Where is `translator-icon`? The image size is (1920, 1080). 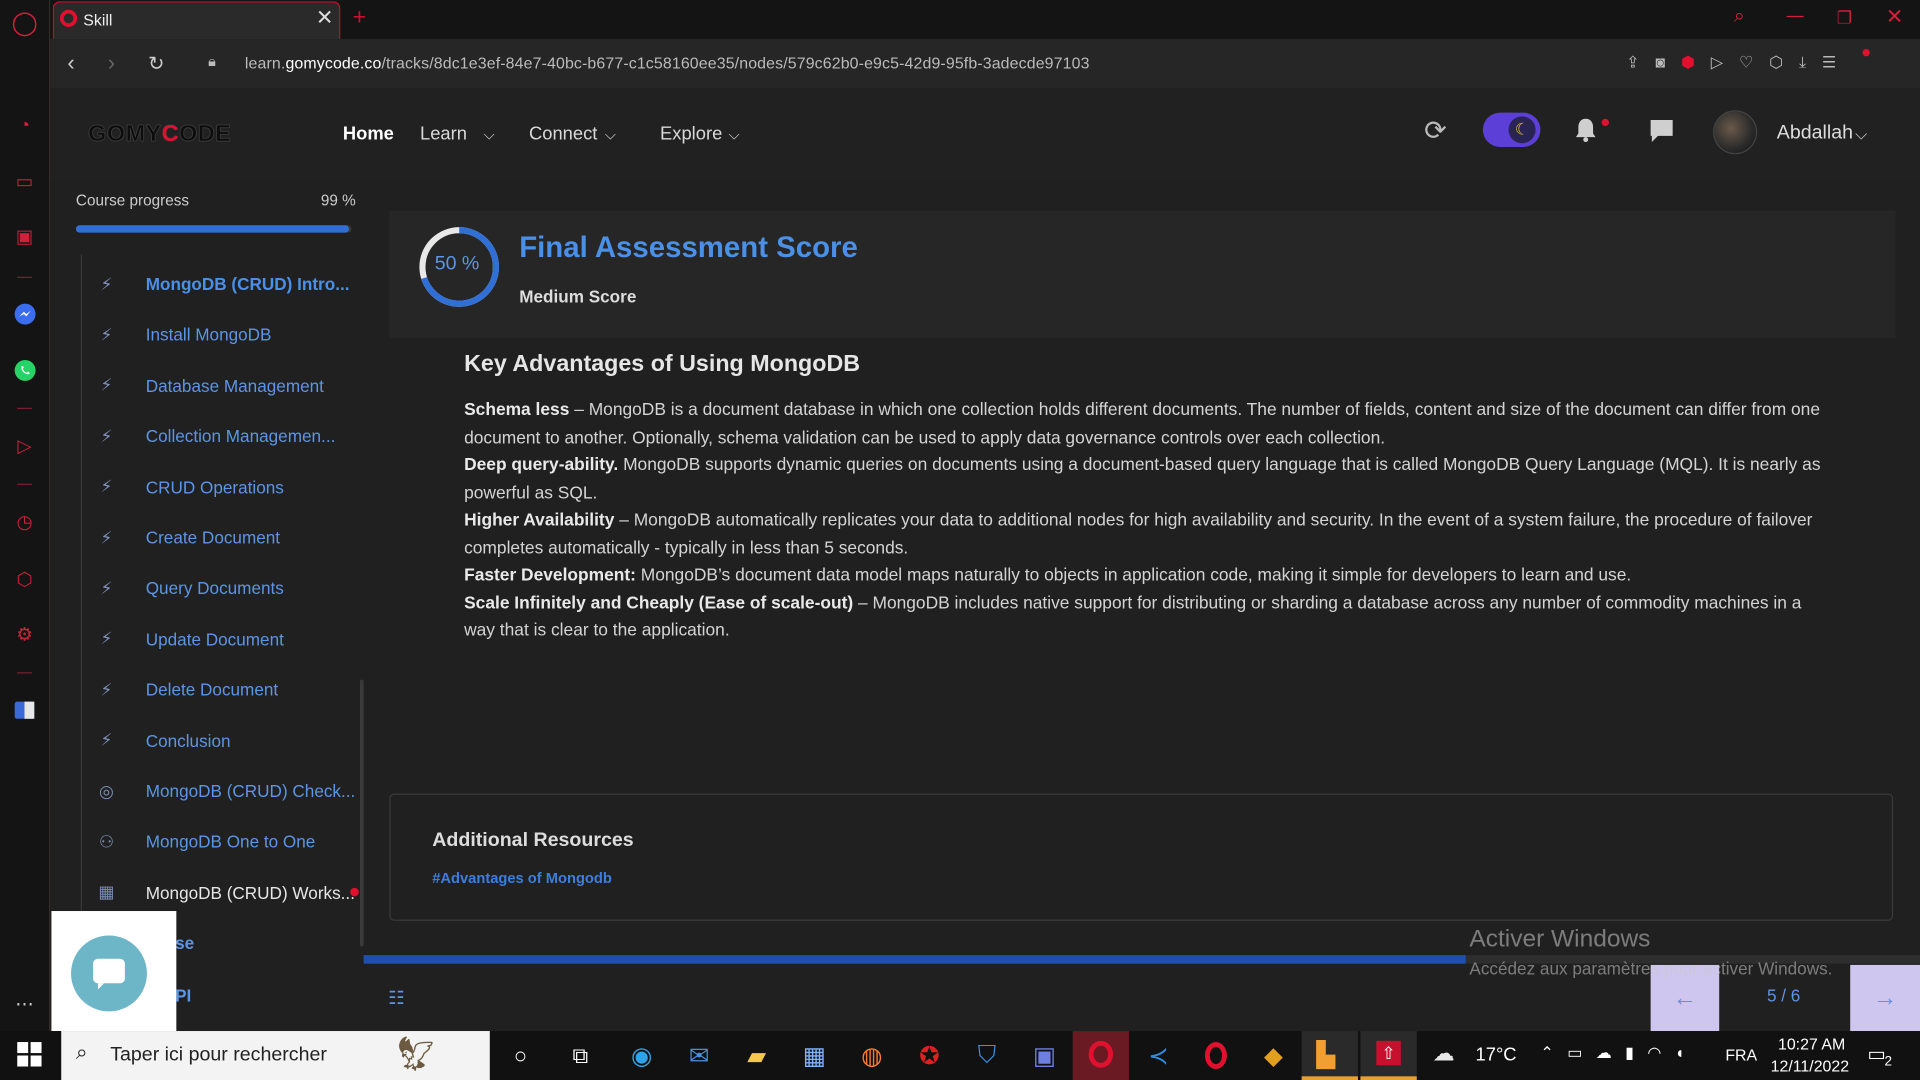
translator-icon is located at coordinates (24, 710).